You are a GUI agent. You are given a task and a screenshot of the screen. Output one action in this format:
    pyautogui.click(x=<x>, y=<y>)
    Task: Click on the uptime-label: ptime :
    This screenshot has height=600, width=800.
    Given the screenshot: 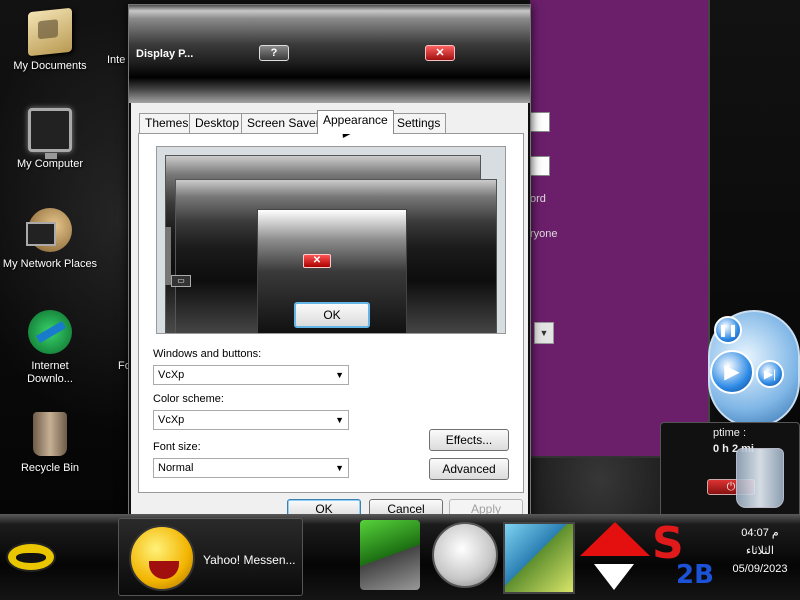 What is the action you would take?
    pyautogui.click(x=730, y=433)
    